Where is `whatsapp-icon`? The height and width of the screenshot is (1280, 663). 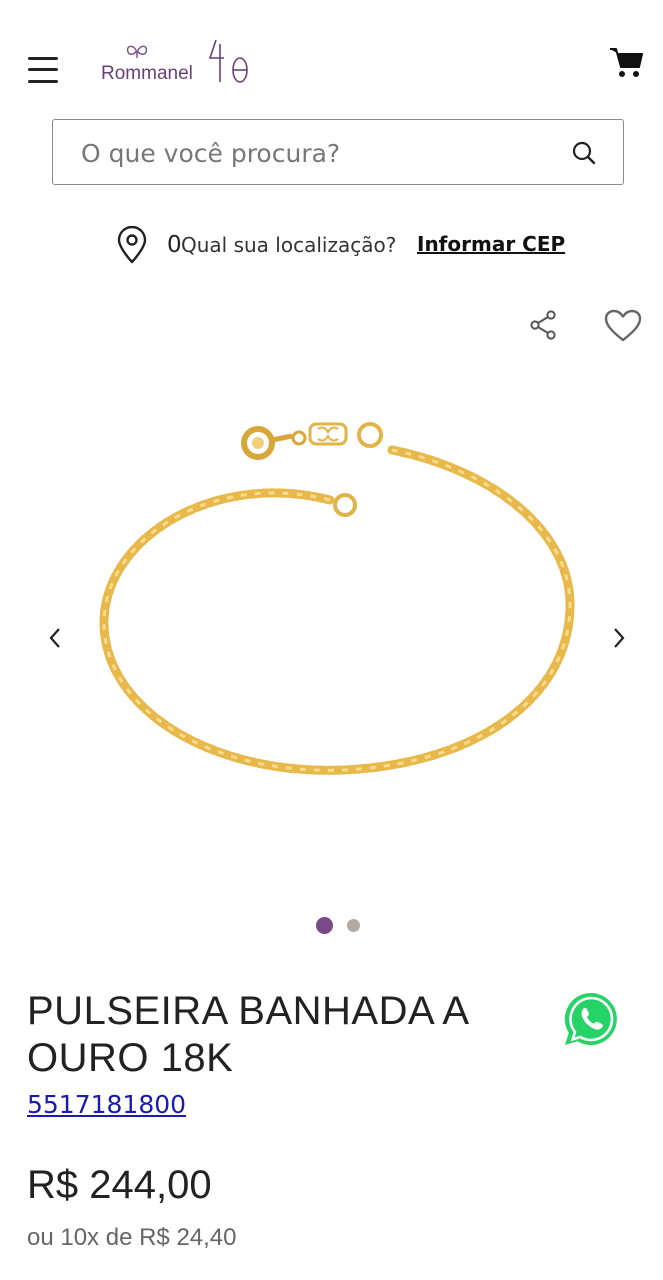
whatsapp-icon is located at coordinates (591, 1019).